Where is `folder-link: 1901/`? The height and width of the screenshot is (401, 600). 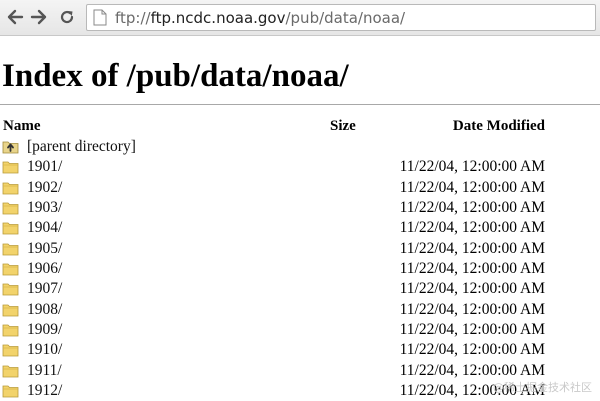 folder-link: 1901/ is located at coordinates (44, 167).